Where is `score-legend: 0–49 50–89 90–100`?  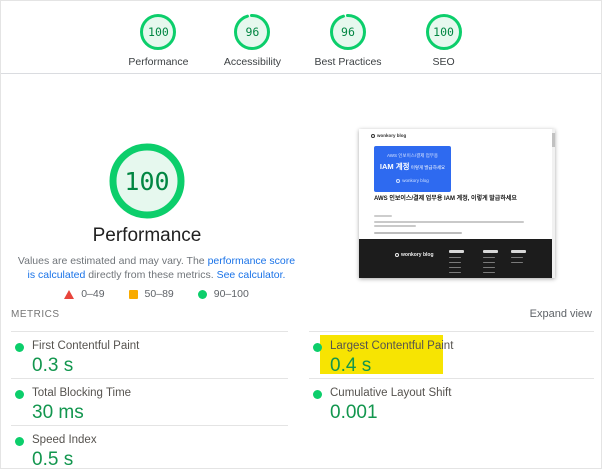
score-legend: 0–49 50–89 90–100 is located at coordinates (156, 294).